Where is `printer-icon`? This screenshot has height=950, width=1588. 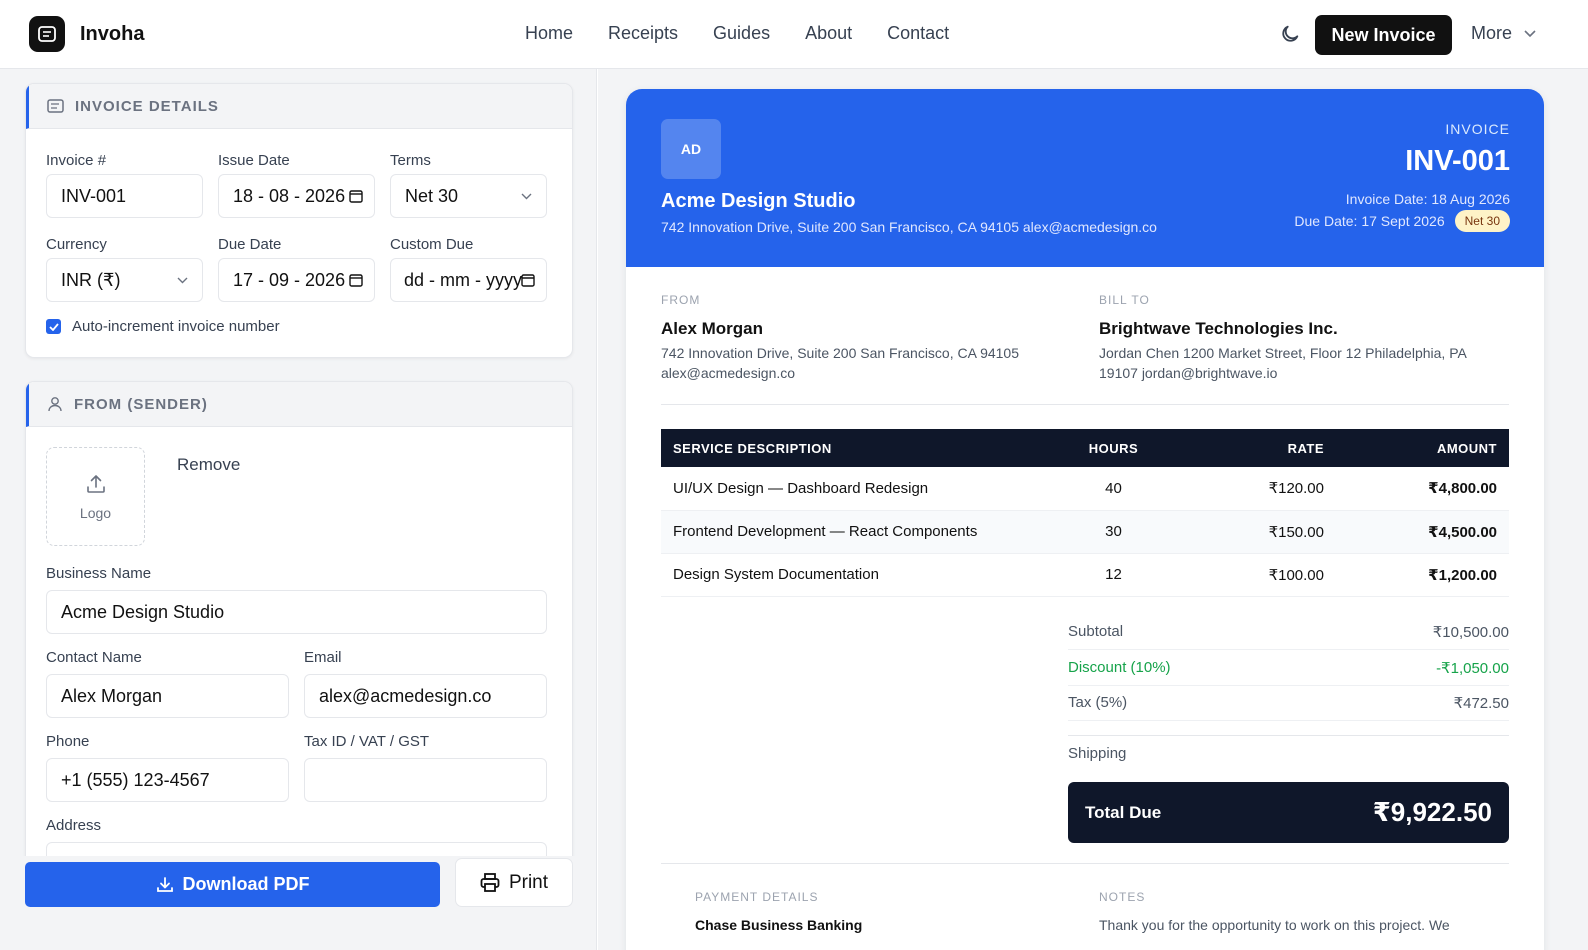
printer-icon is located at coordinates (490, 882).